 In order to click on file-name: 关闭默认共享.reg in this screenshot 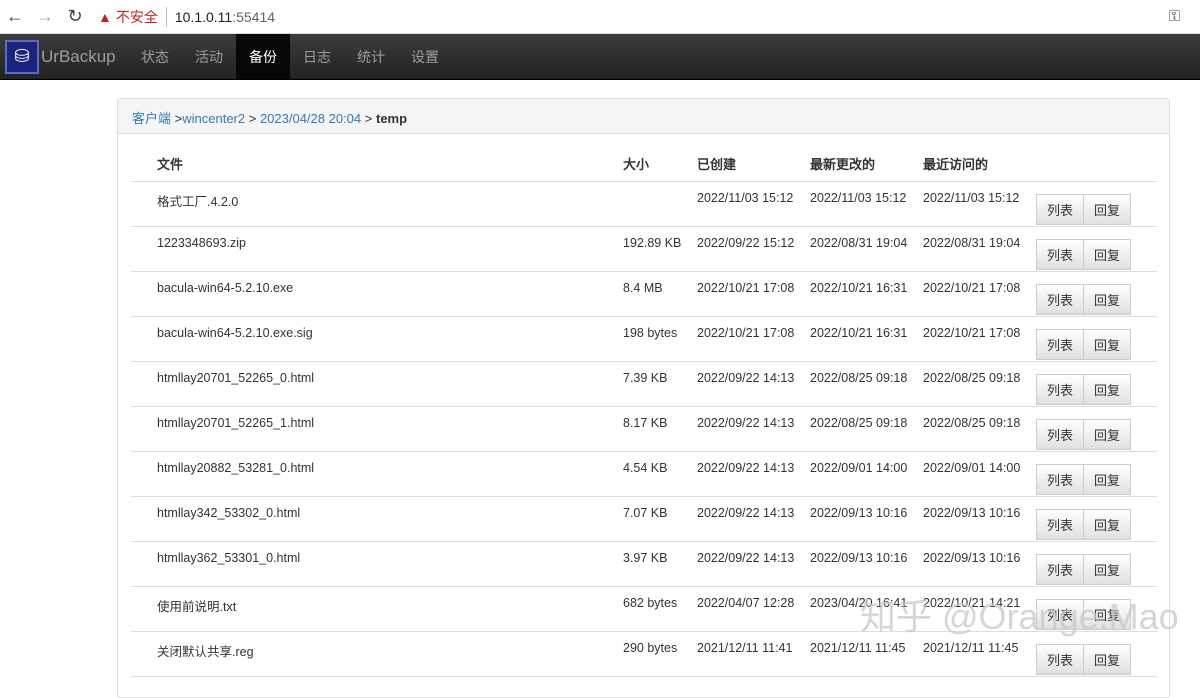, I will do `click(377, 654)`.